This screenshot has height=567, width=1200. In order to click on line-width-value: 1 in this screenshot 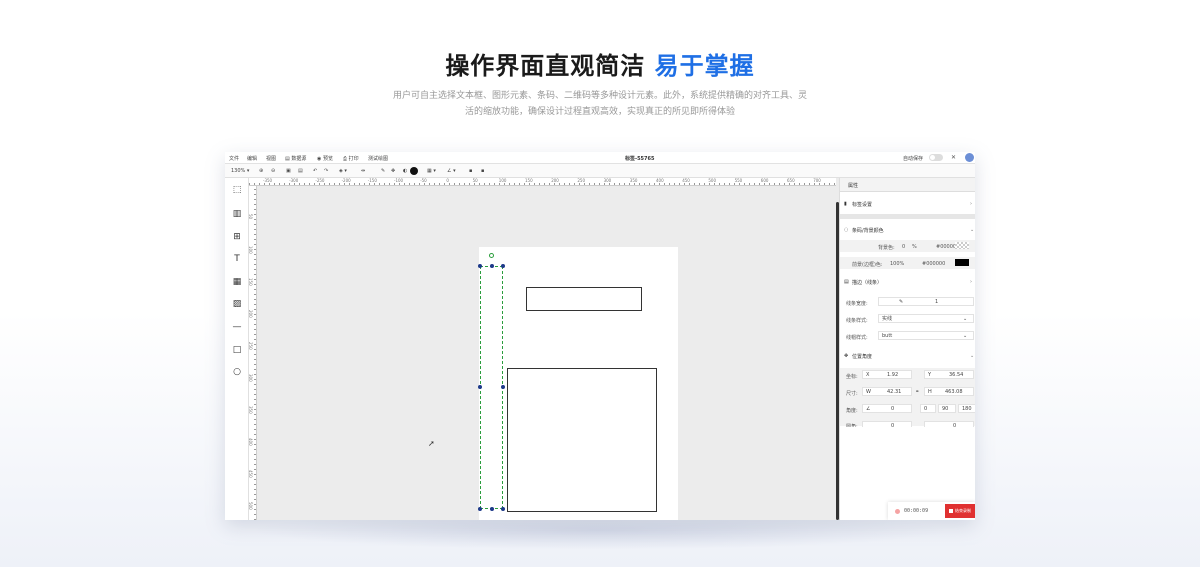, I will do `click(937, 302)`.